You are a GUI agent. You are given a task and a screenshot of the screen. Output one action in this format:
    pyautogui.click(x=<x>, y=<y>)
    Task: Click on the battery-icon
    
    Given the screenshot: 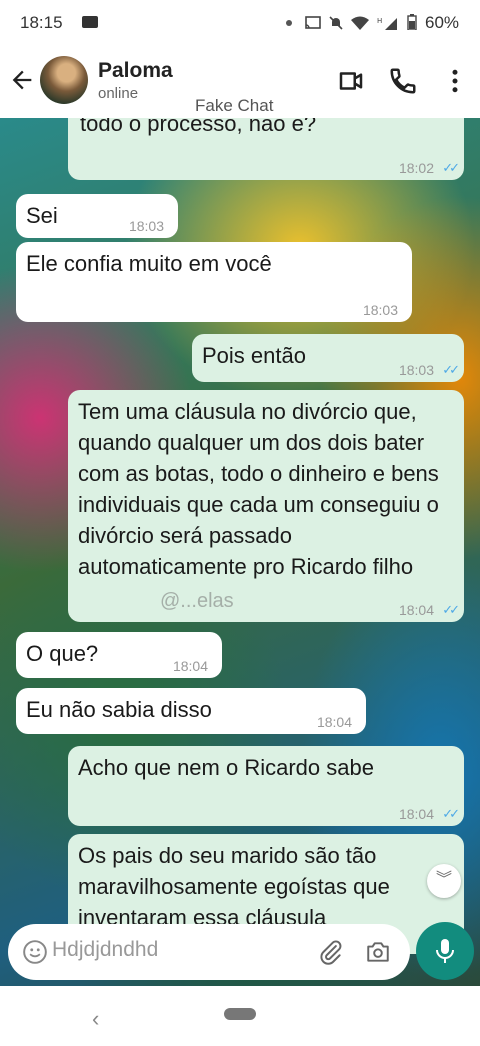 What is the action you would take?
    pyautogui.click(x=411, y=22)
    